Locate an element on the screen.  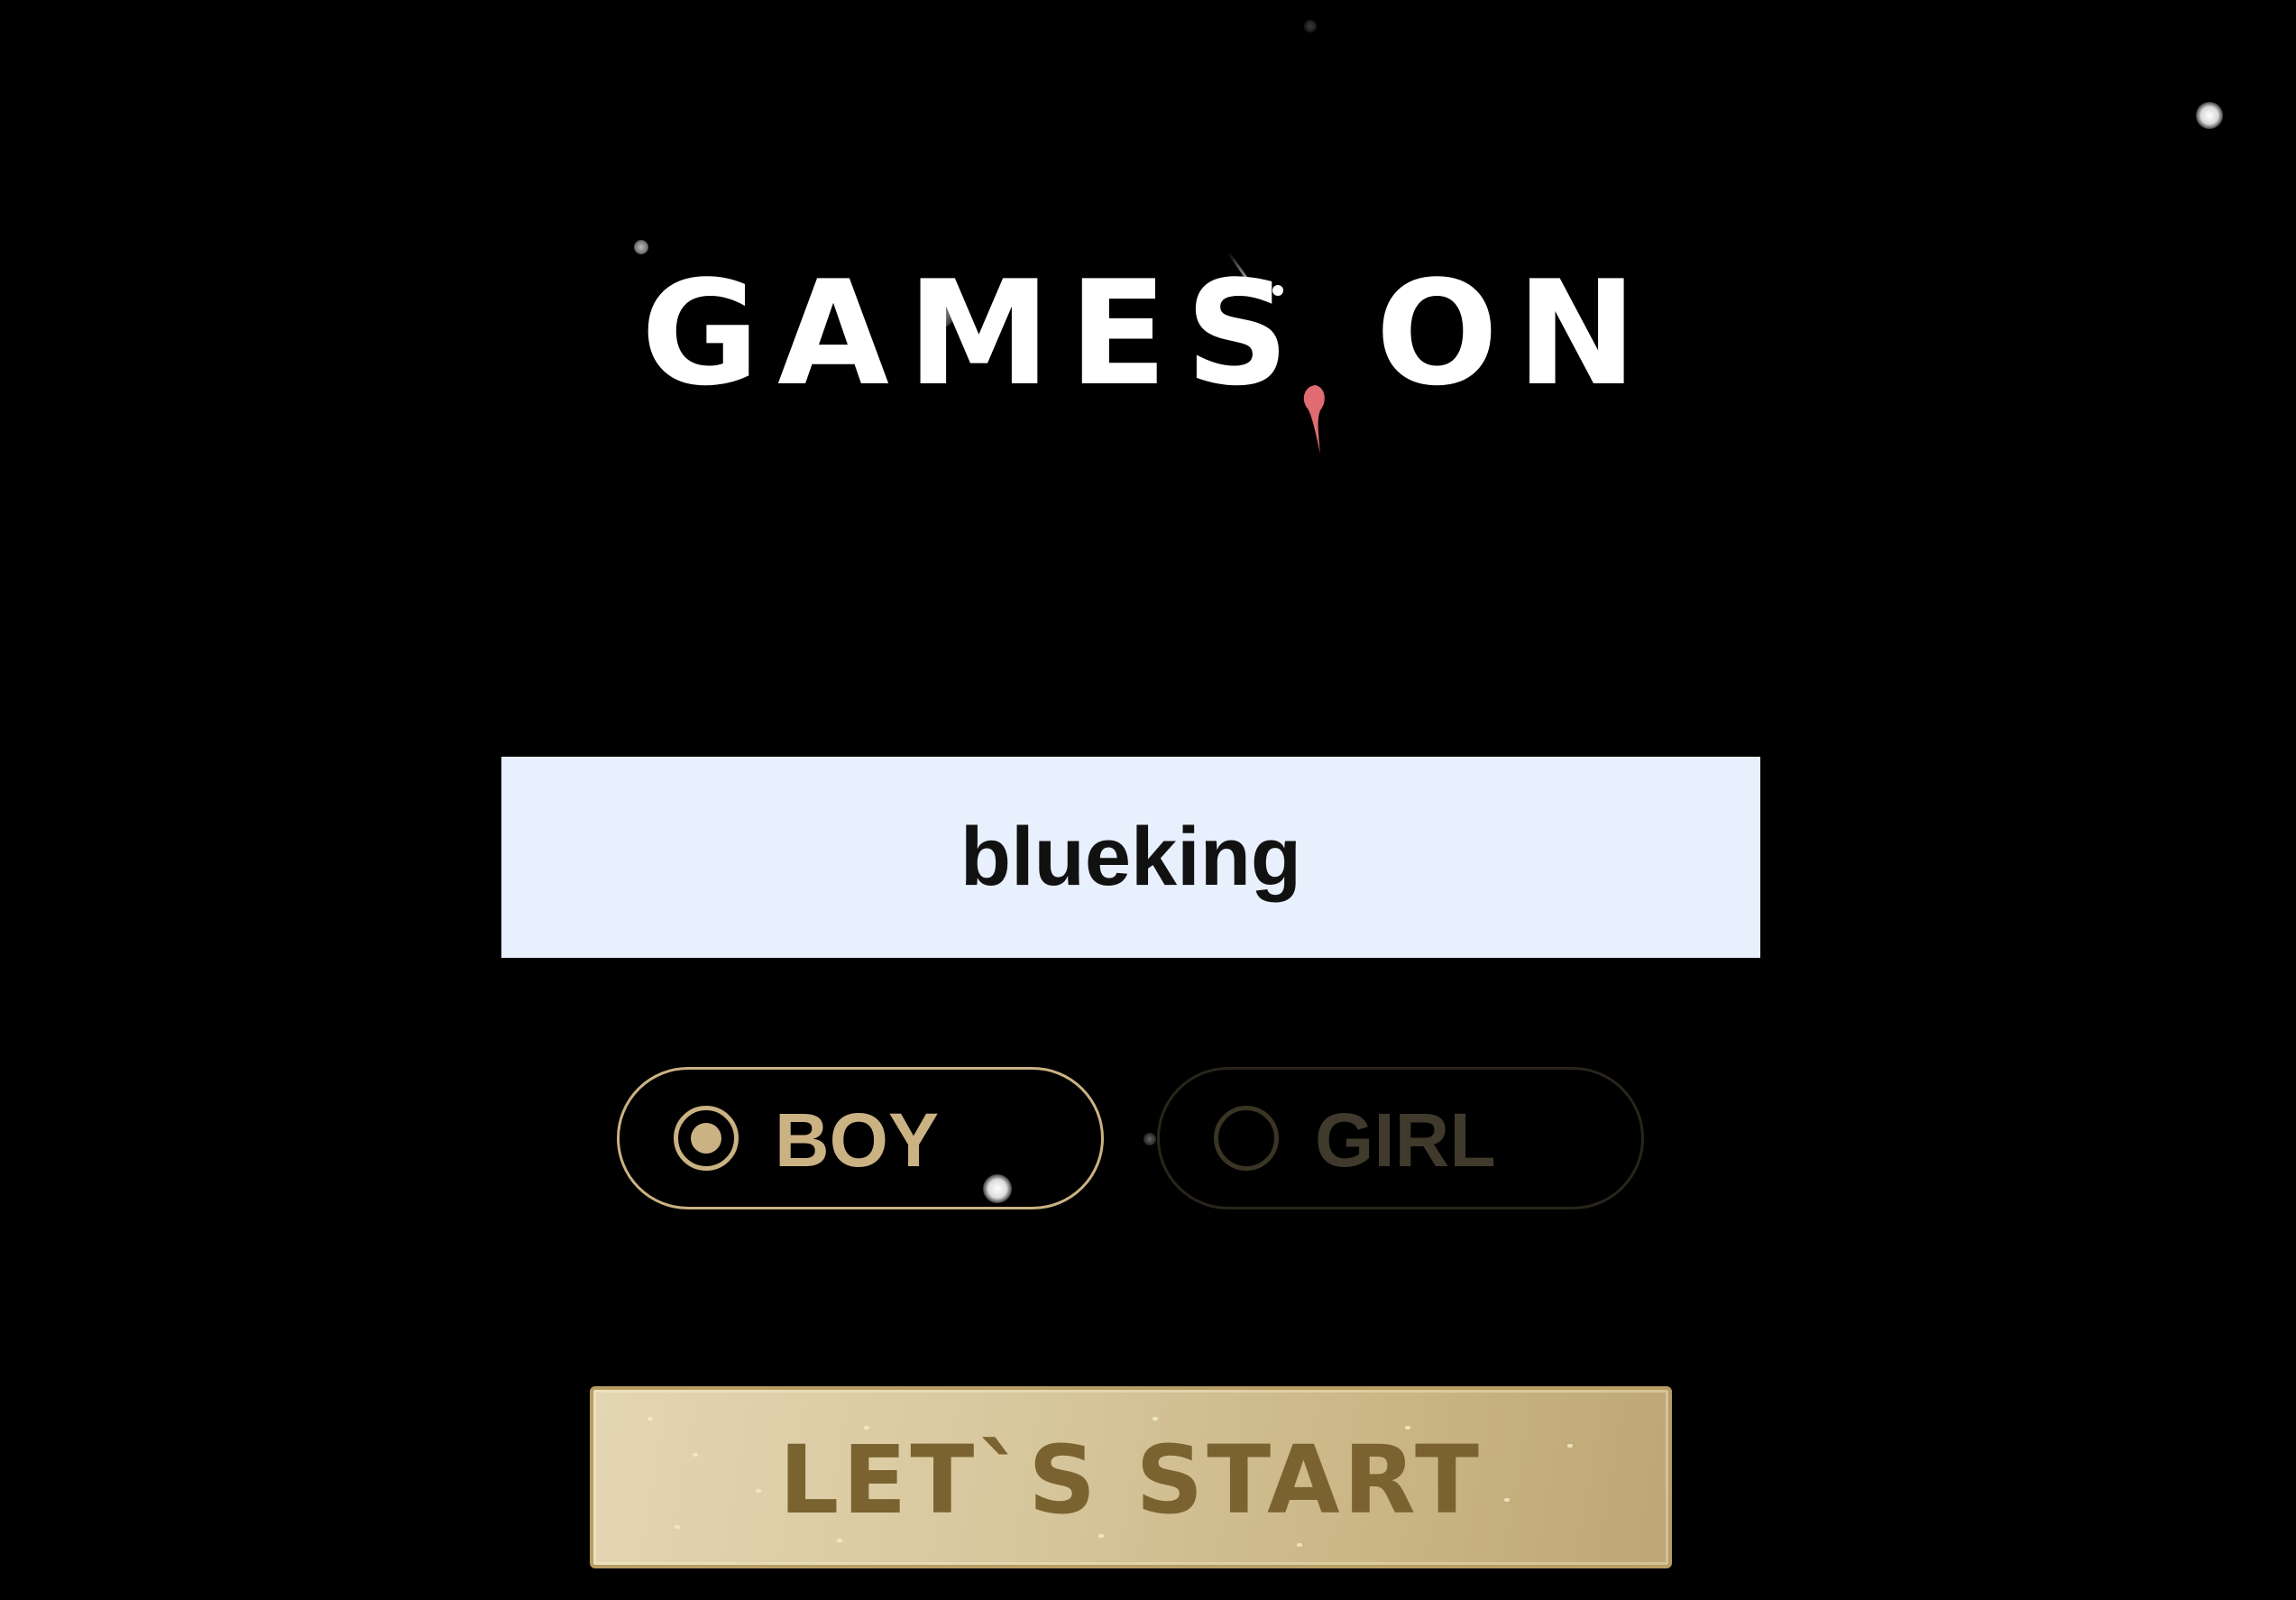
start-button: LET`S START is located at coordinates (1131, 1477).